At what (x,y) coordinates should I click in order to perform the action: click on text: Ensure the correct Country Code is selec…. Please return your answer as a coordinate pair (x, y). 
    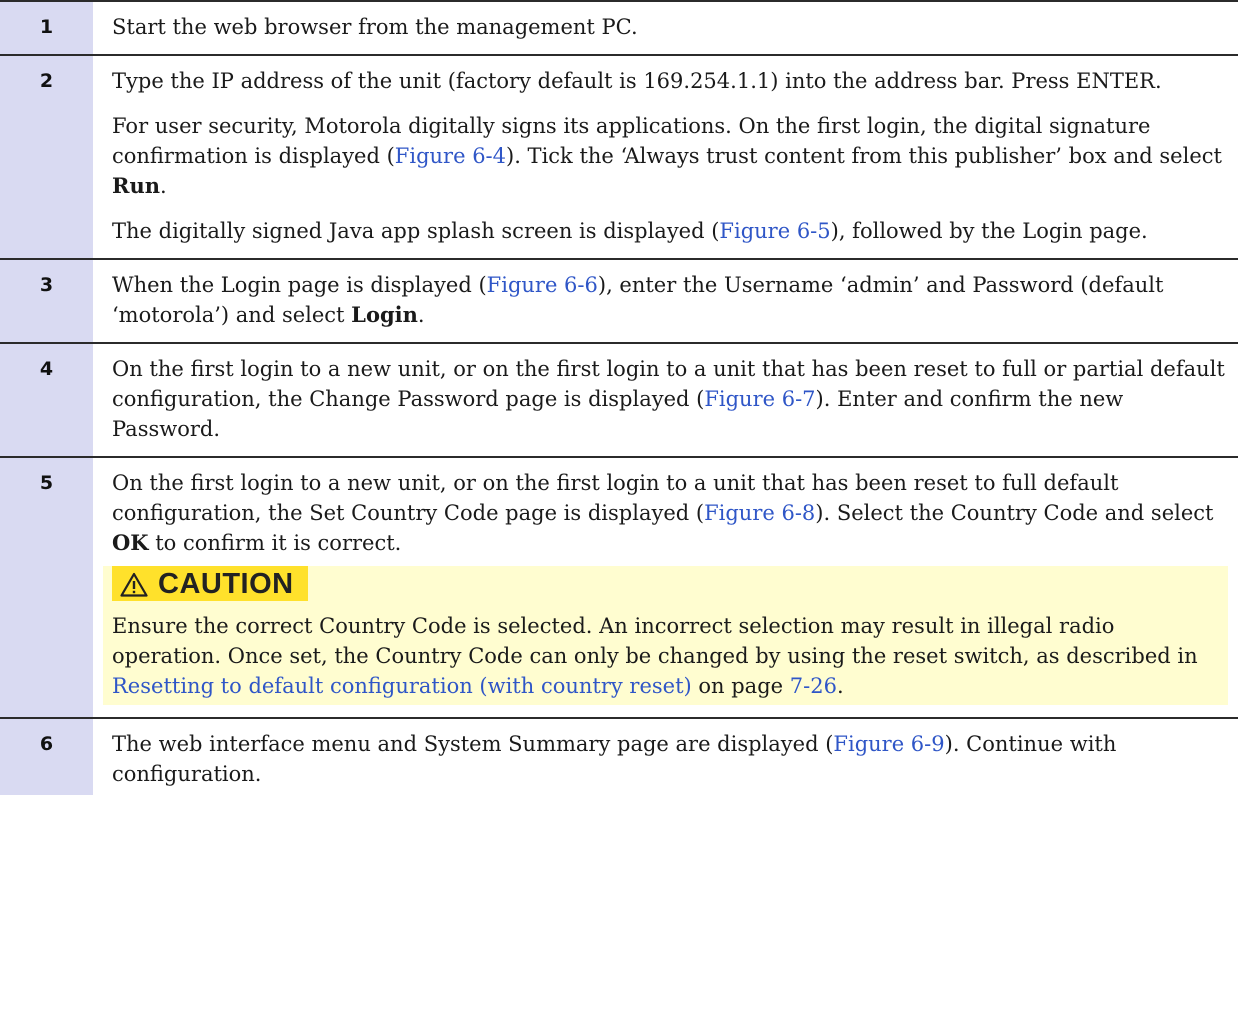
    Looking at the image, I should click on (655, 640).